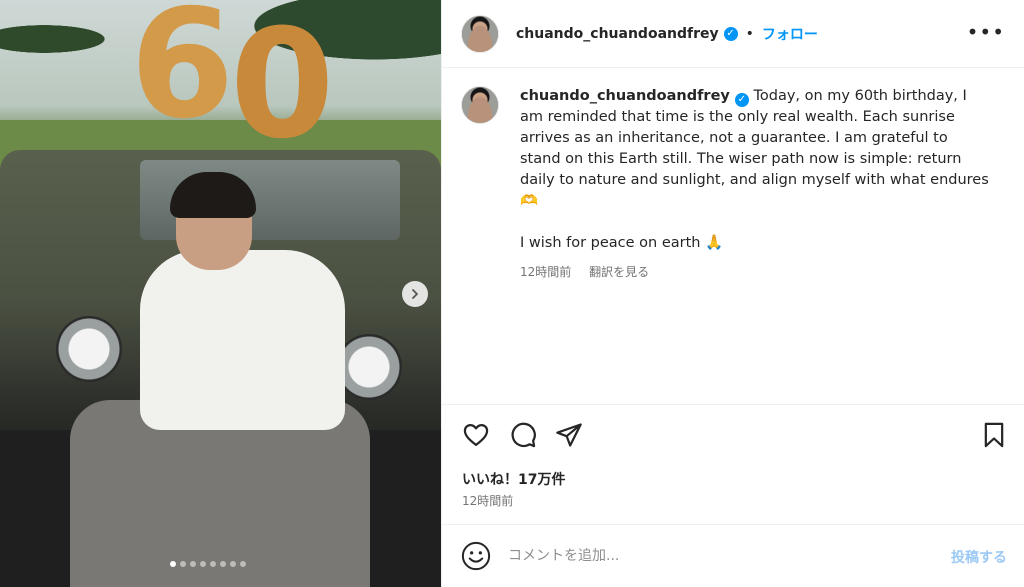 This screenshot has width=1024, height=587. What do you see at coordinates (182, 76) in the screenshot?
I see `balloon-six: 6` at bounding box center [182, 76].